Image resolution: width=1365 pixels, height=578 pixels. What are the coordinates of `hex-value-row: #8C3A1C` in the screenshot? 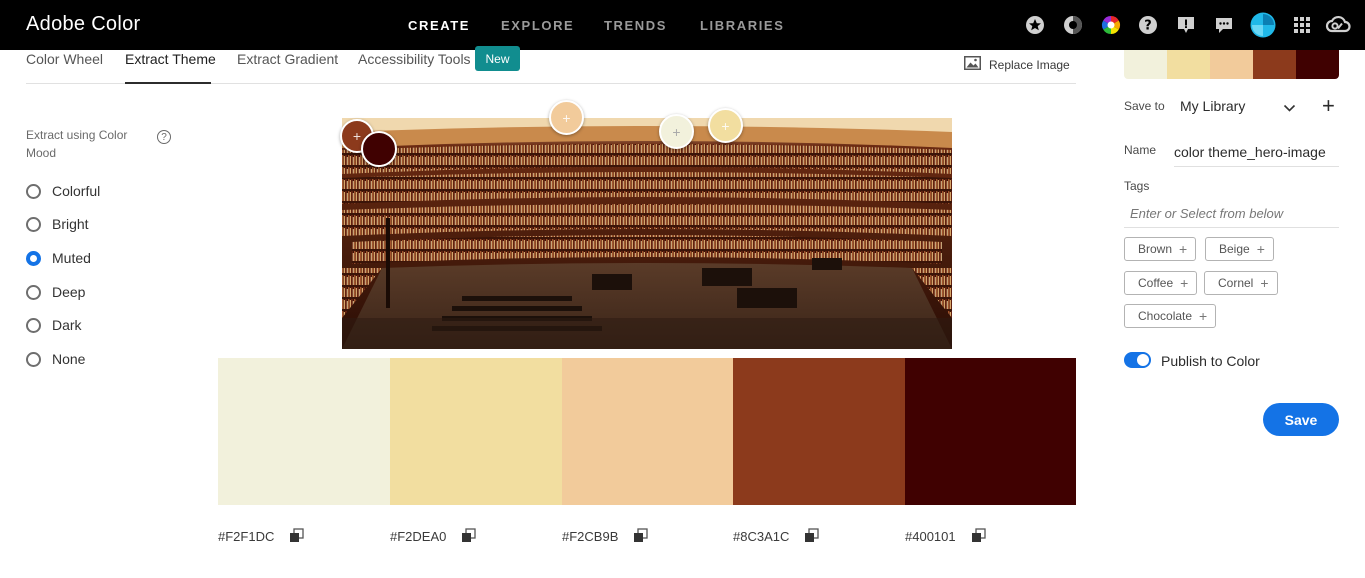 It's located at (776, 536).